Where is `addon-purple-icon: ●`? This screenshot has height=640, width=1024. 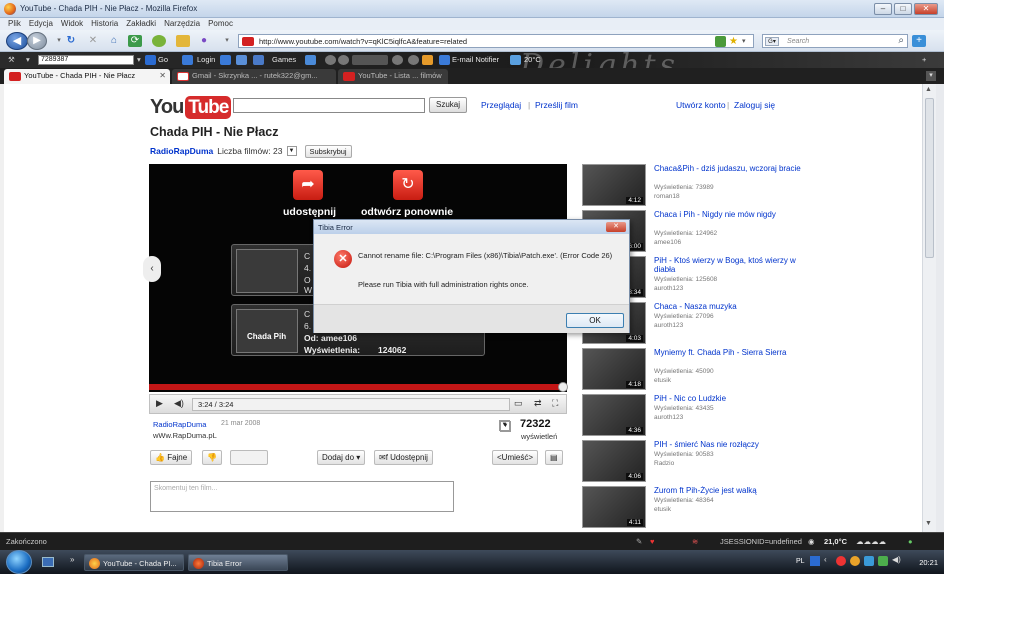
addon-purple-icon: ● is located at coordinates (204, 41).